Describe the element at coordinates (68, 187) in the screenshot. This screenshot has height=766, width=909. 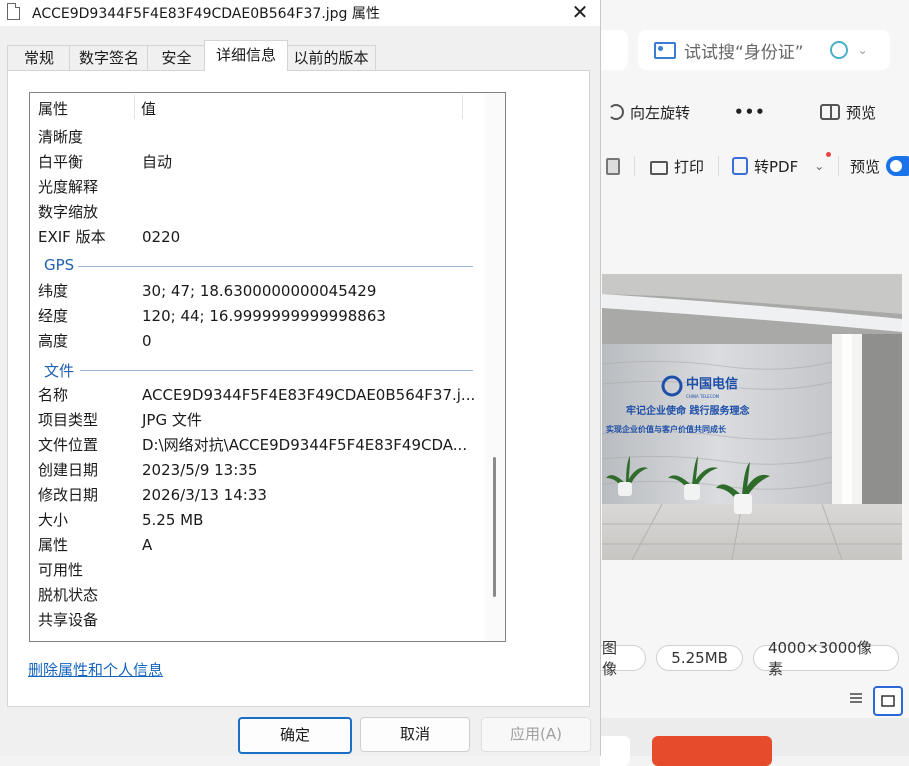
I see `property-name: 光度解释` at that location.